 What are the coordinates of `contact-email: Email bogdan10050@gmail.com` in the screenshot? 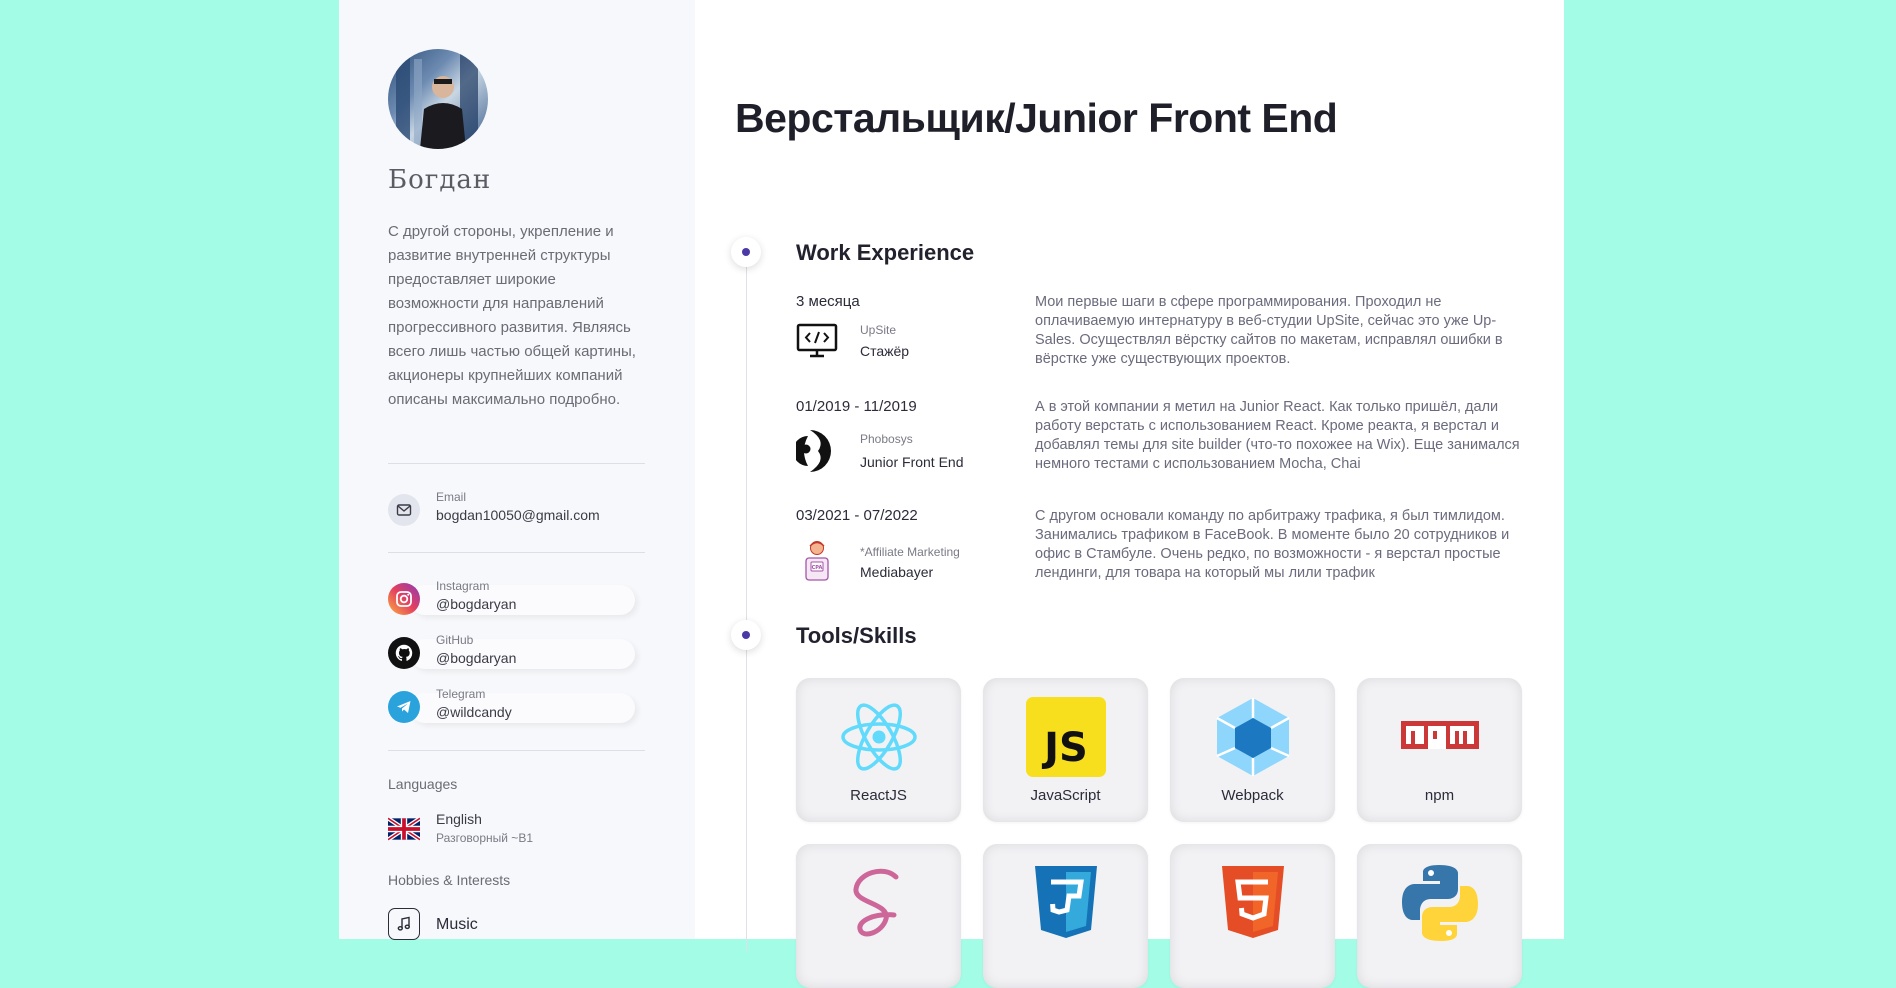 It's located at (516, 510).